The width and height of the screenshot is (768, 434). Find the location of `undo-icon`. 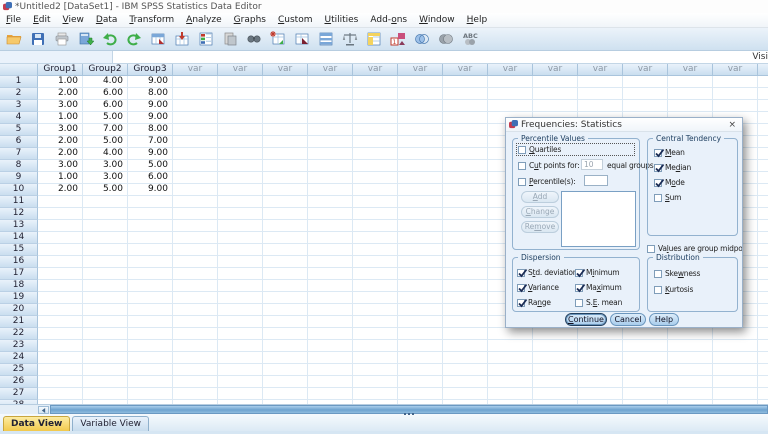

undo-icon is located at coordinates (109, 39).